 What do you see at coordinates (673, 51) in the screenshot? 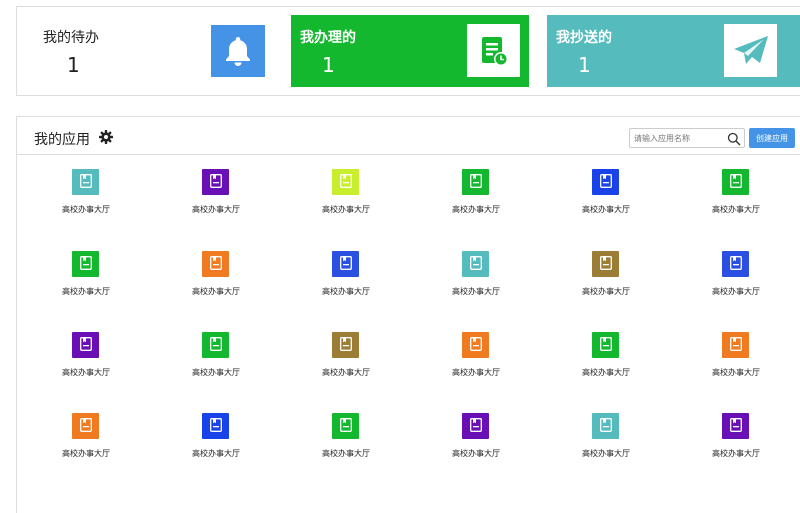
I see `cc-card: 我抄送的 1` at bounding box center [673, 51].